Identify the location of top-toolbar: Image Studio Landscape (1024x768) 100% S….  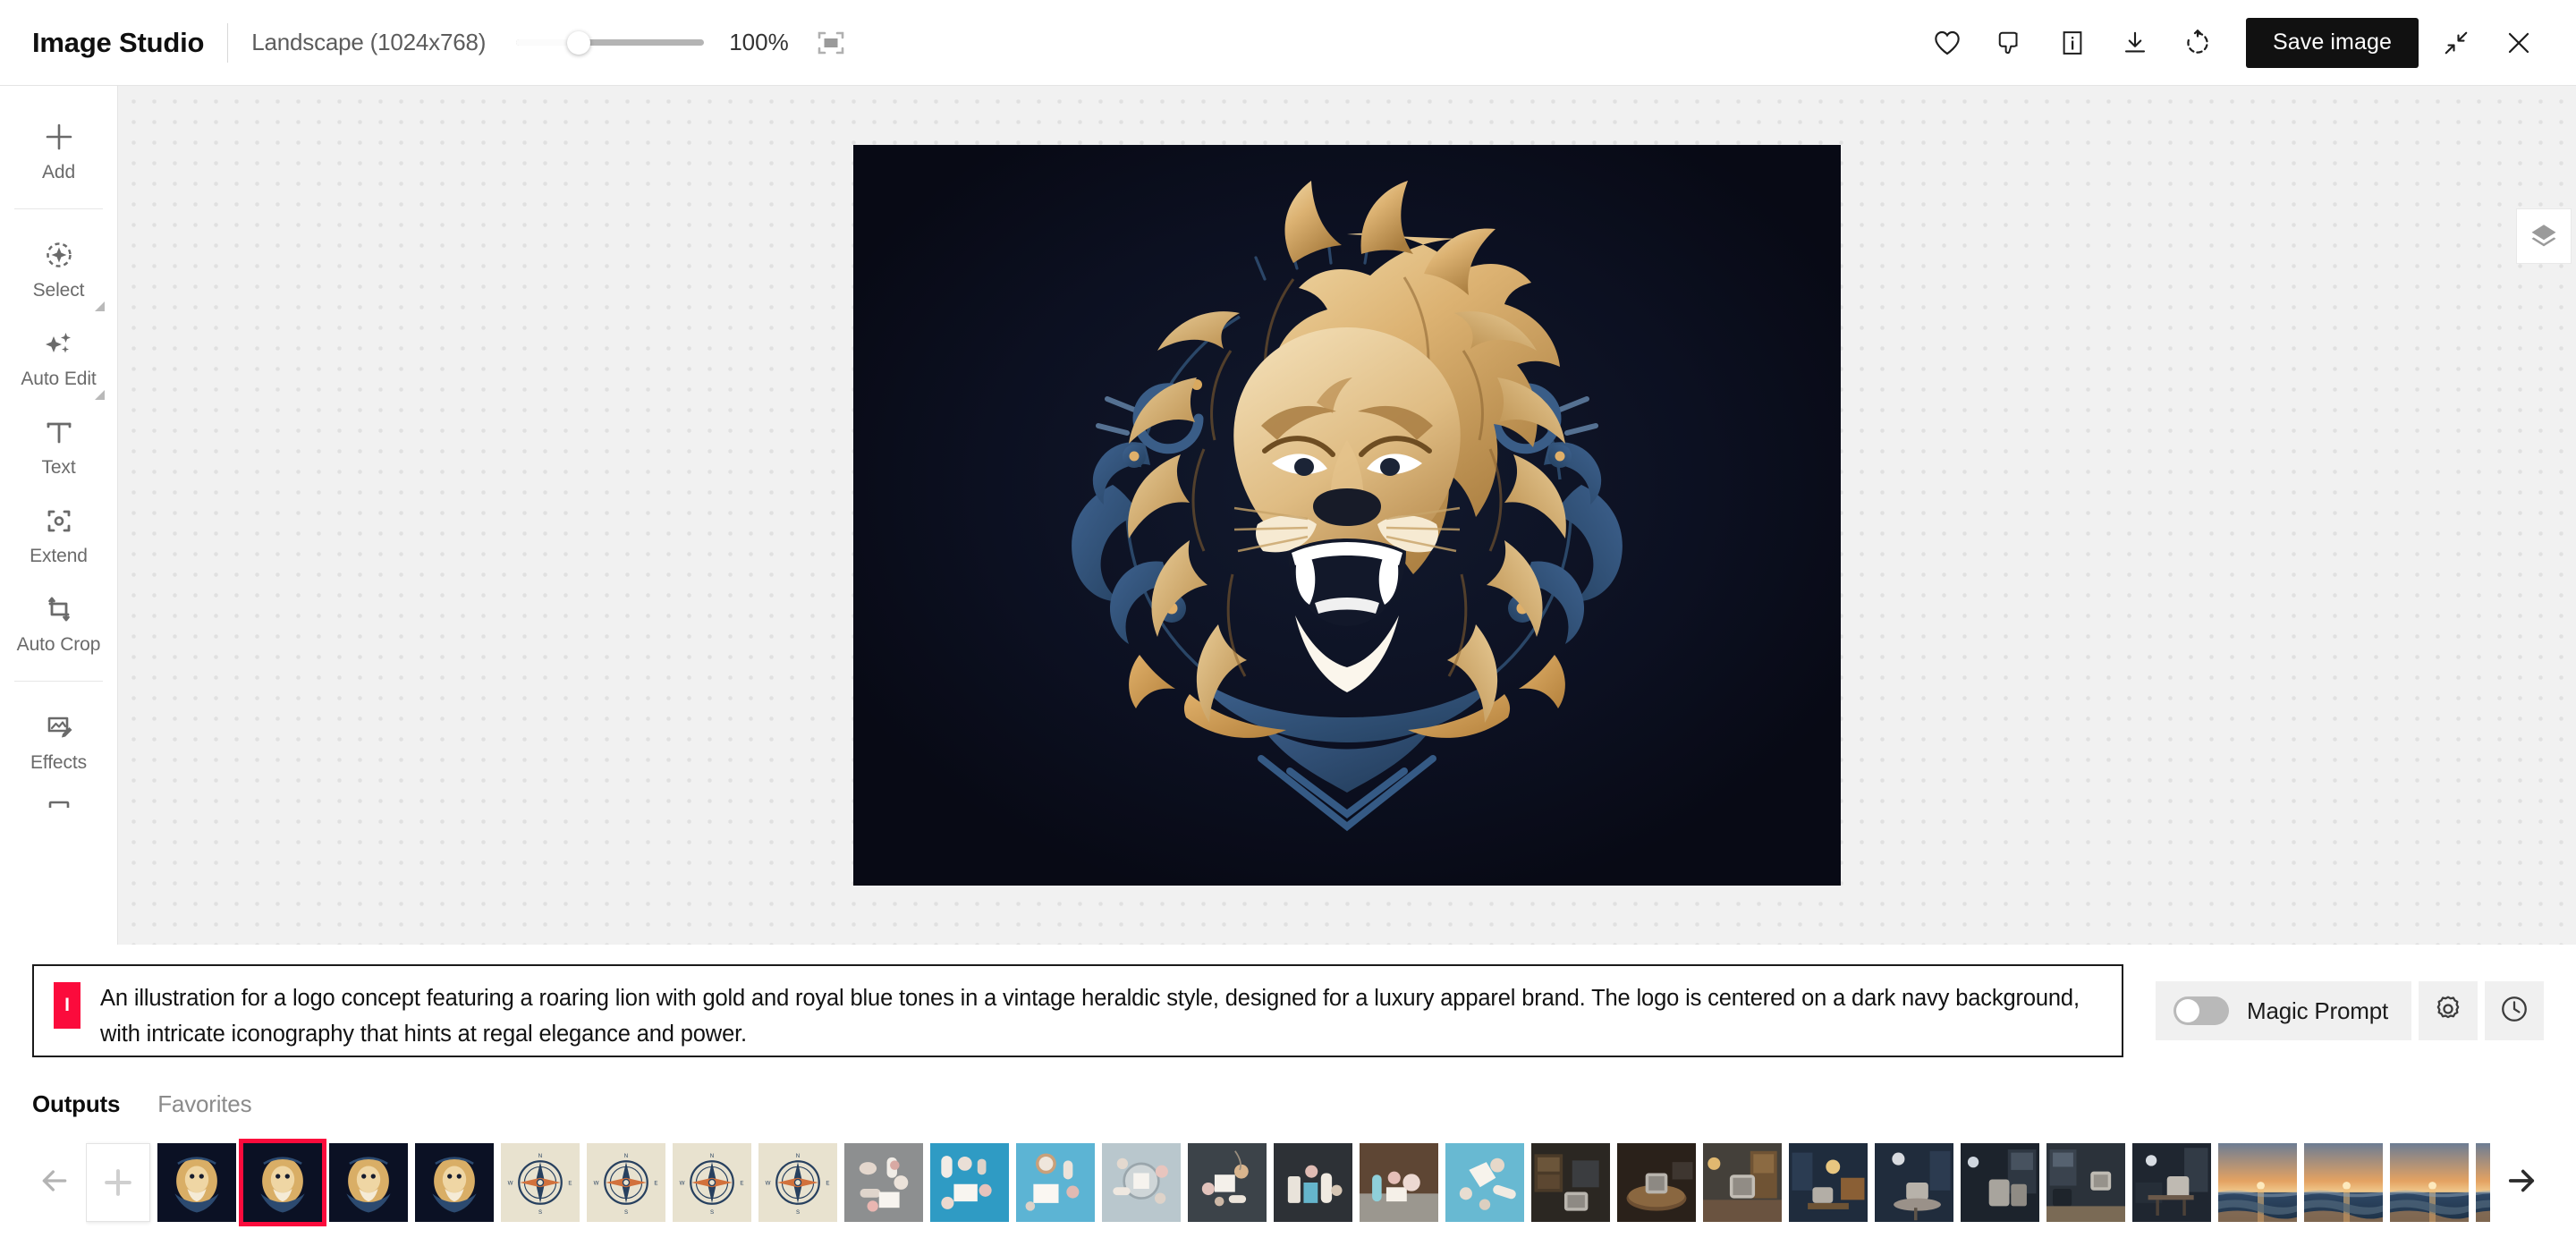
(1288, 43).